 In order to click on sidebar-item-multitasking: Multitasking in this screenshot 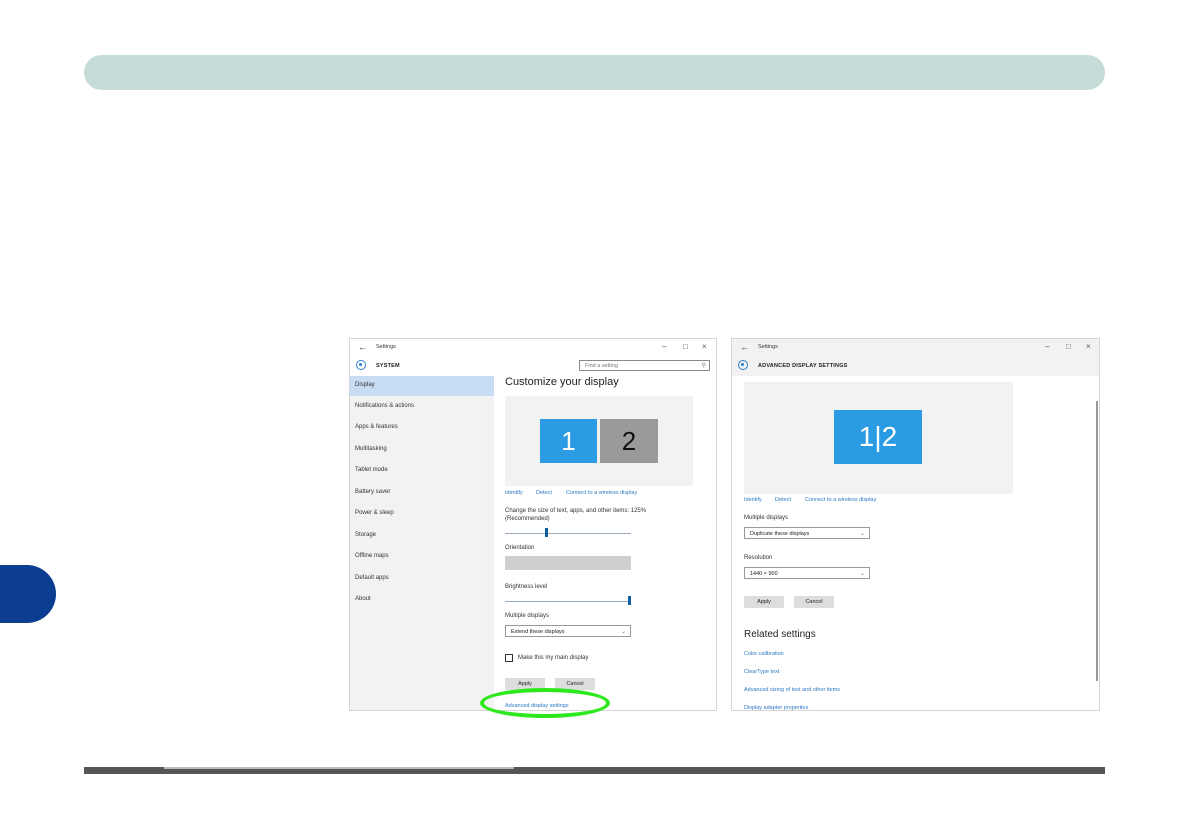, I will do `click(422, 450)`.